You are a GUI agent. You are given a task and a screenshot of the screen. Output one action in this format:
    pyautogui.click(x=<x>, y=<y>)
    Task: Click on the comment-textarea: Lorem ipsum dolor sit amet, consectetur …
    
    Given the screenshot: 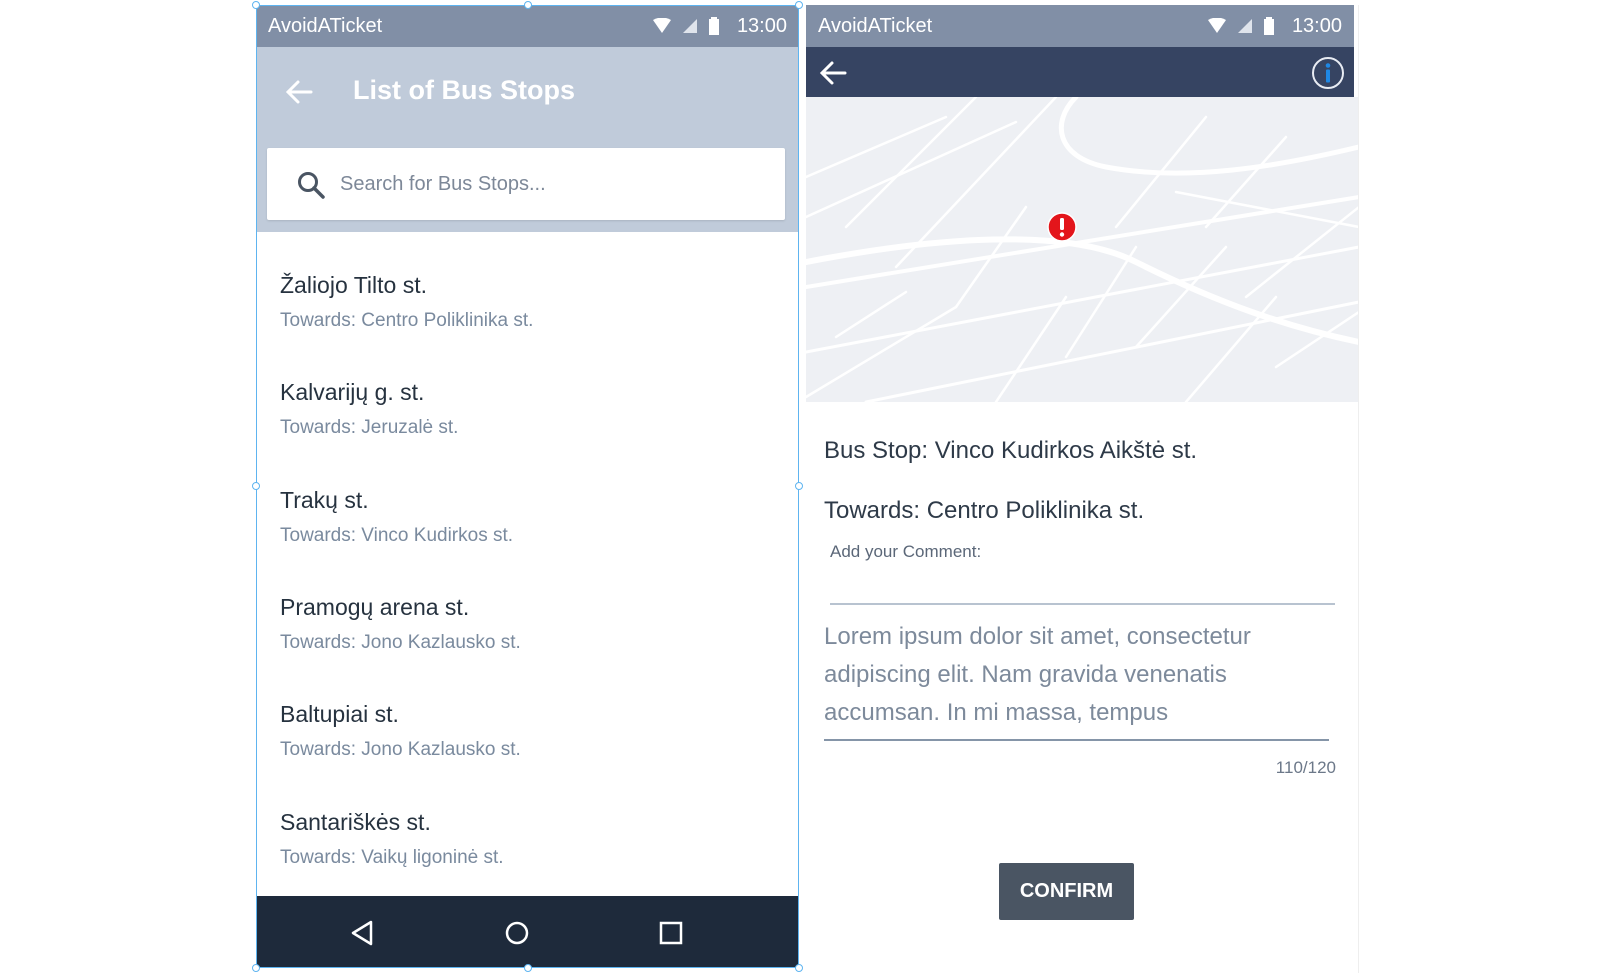 What is the action you would take?
    pyautogui.click(x=1074, y=675)
    